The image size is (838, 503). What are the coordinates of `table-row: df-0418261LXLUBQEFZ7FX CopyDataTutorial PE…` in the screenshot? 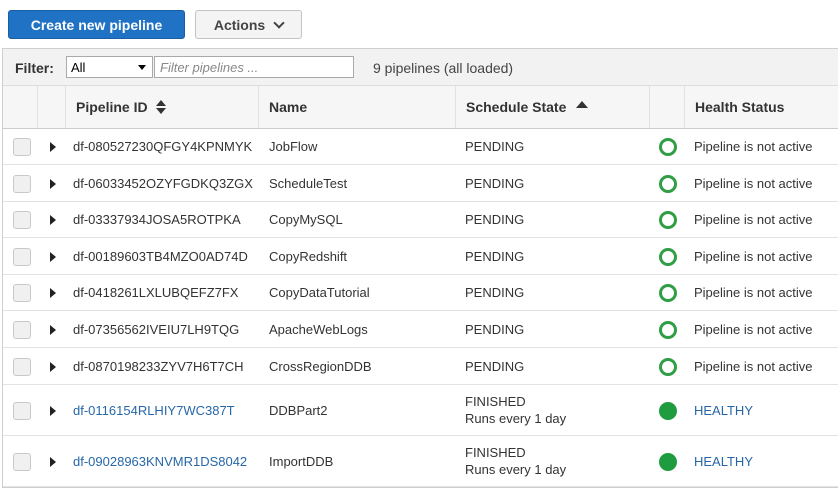 It's located at (420, 293).